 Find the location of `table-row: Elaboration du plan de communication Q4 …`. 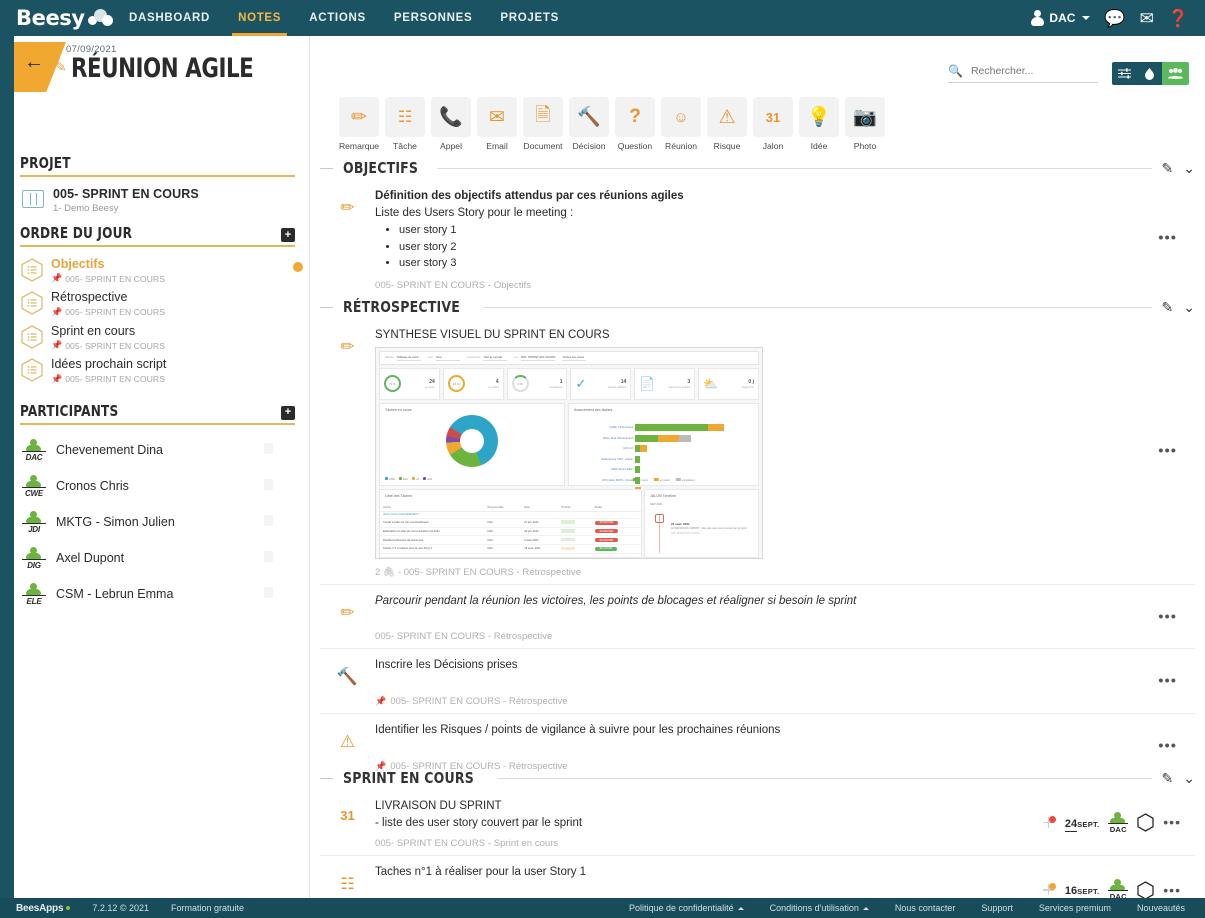

table-row: Elaboration du plan de communication Q4 … is located at coordinates (510, 532).